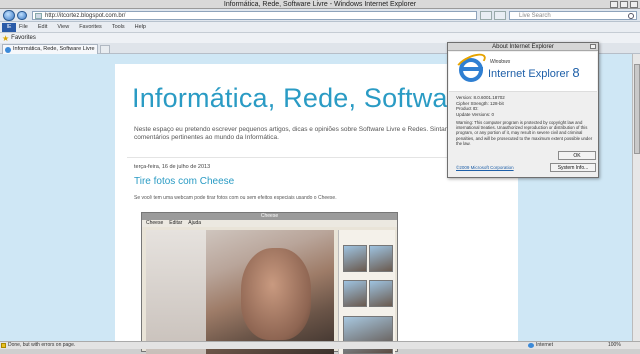  I want to click on version-line: Version: 8.0.6001.18702, so click(480, 97).